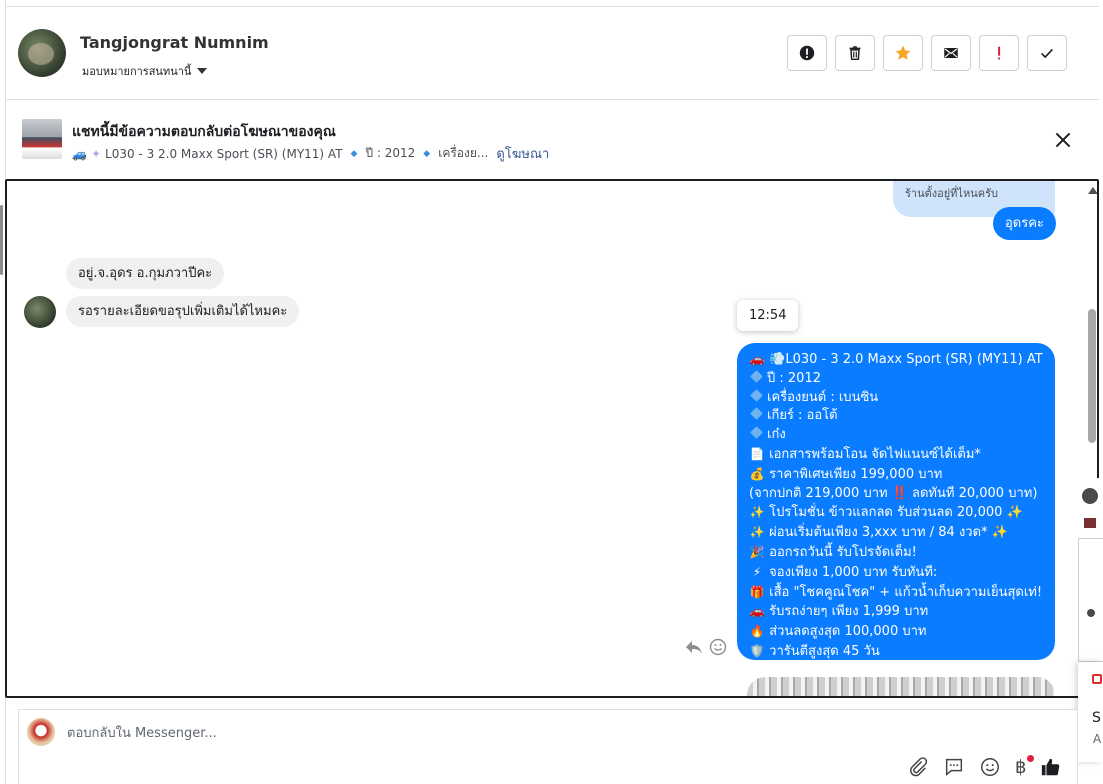 The height and width of the screenshot is (784, 1103). I want to click on listing-line: 📄 เอกสารพร้อมโอน จัดไฟแนนซ์ได้เต็ม*, so click(896, 455).